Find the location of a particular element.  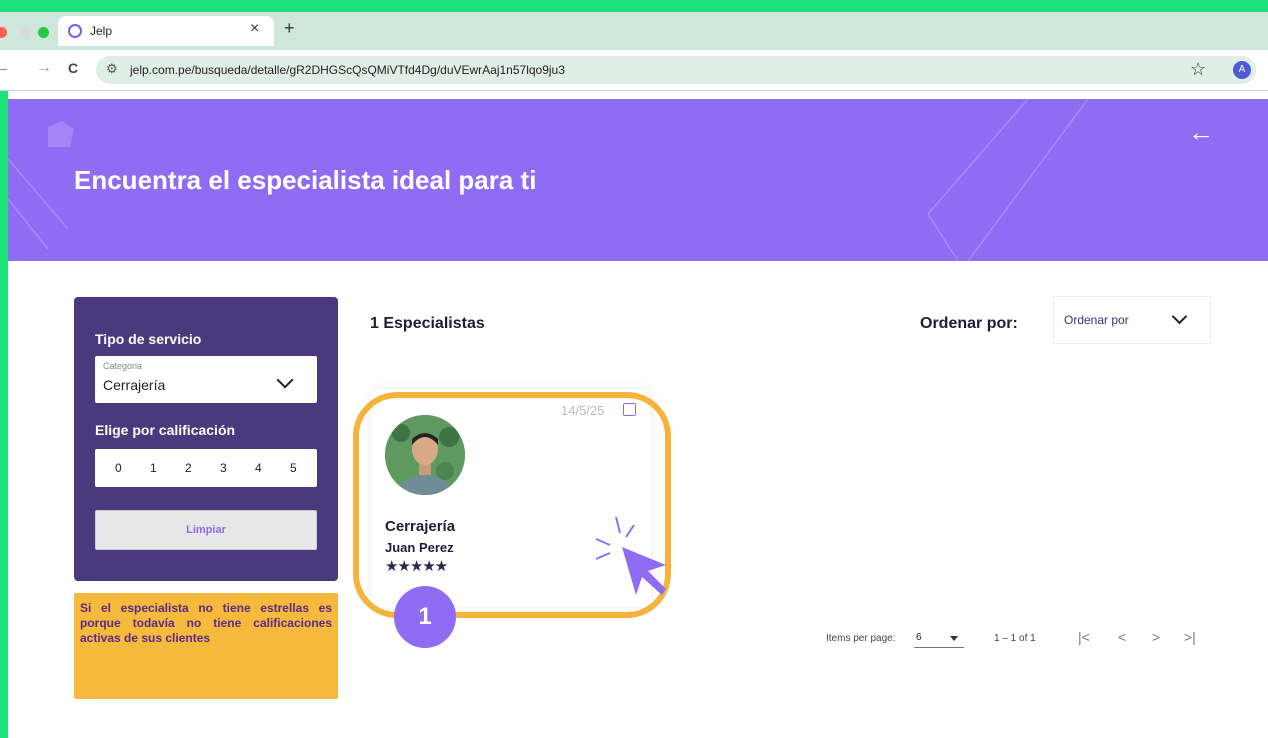

category-select: Categoria Cerrajería is located at coordinates (206, 379).